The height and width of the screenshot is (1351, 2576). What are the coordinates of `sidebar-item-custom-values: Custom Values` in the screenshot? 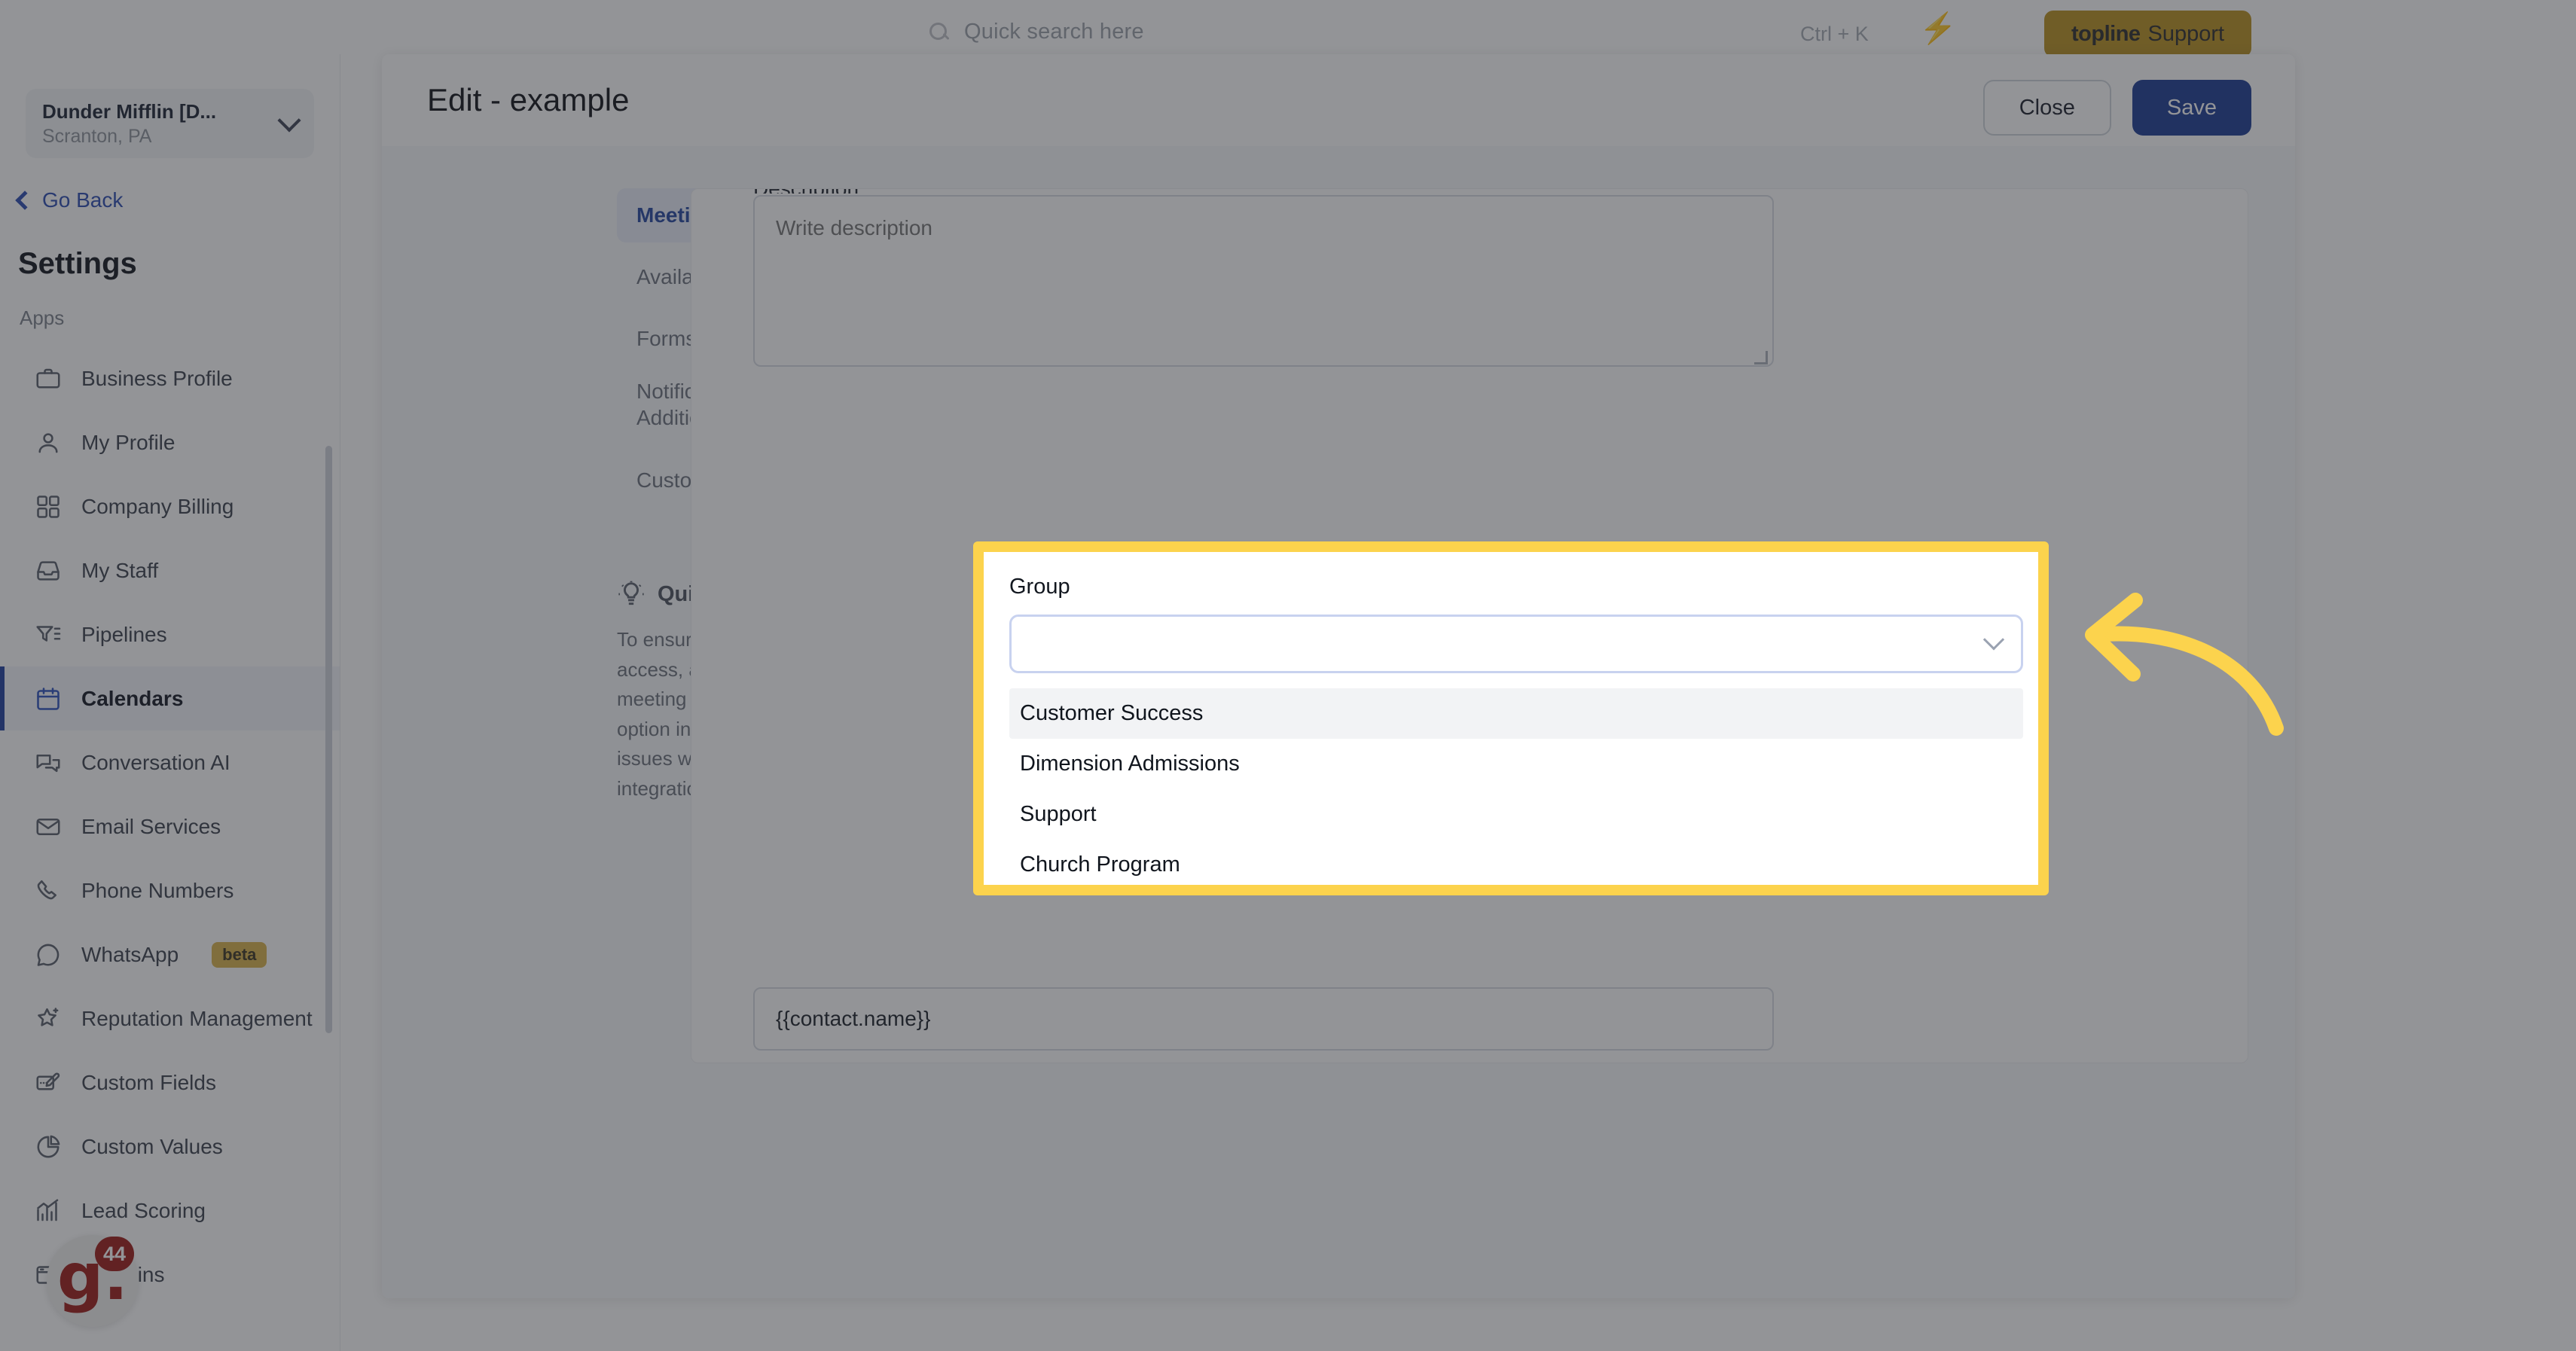 It's located at (170, 1147).